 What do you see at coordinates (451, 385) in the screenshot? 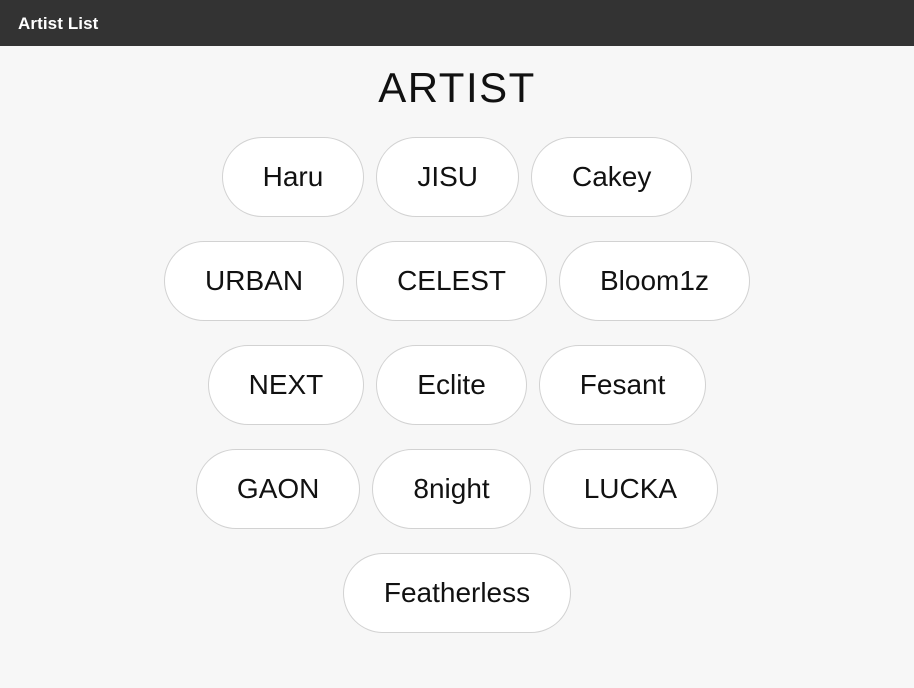
I see `artist-pill: Eclite` at bounding box center [451, 385].